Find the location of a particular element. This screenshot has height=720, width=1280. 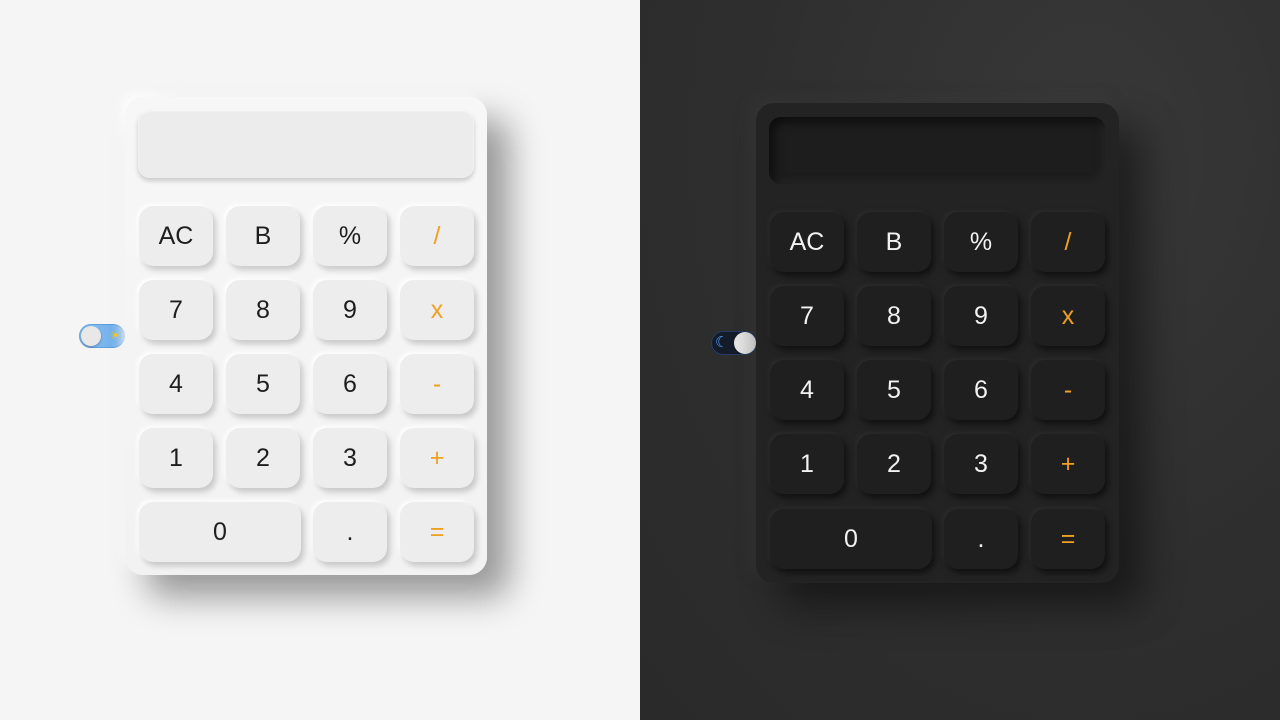

sun-icon: ☀ is located at coordinates (115, 335).